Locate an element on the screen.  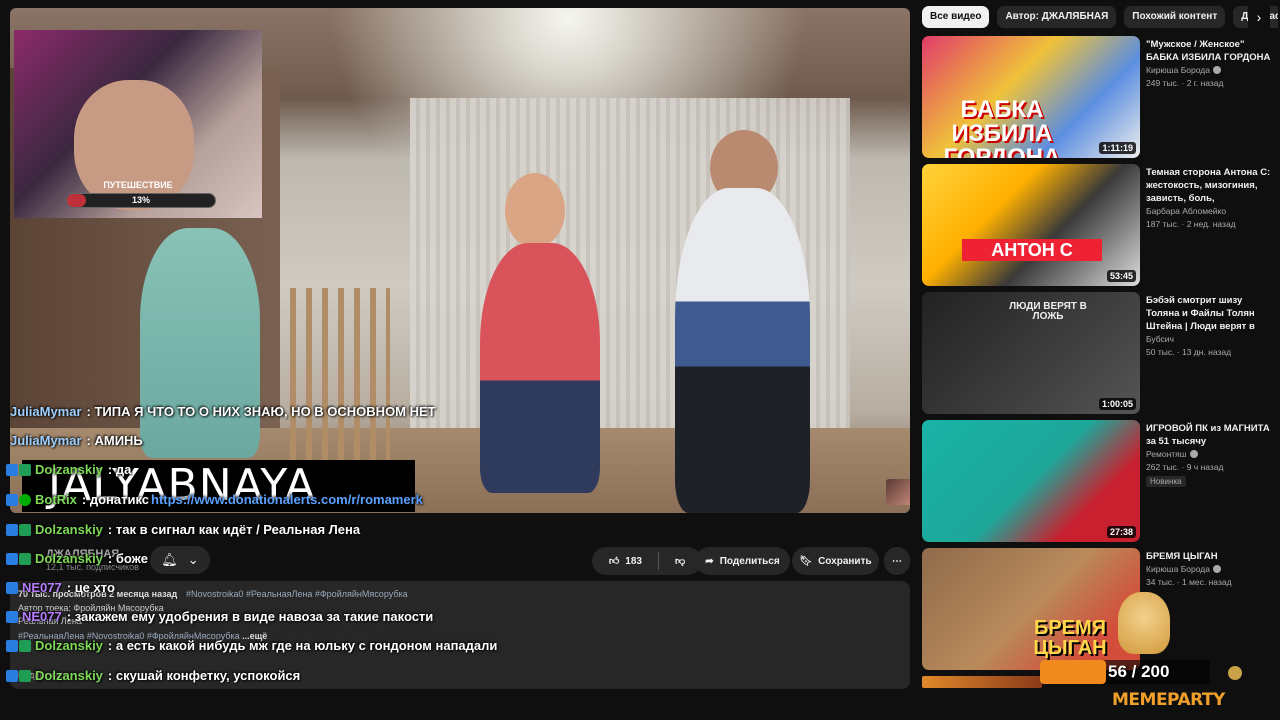
chat-message: Dolzanskiy: скушай конфетку, успокойся is located at coordinates (153, 675).